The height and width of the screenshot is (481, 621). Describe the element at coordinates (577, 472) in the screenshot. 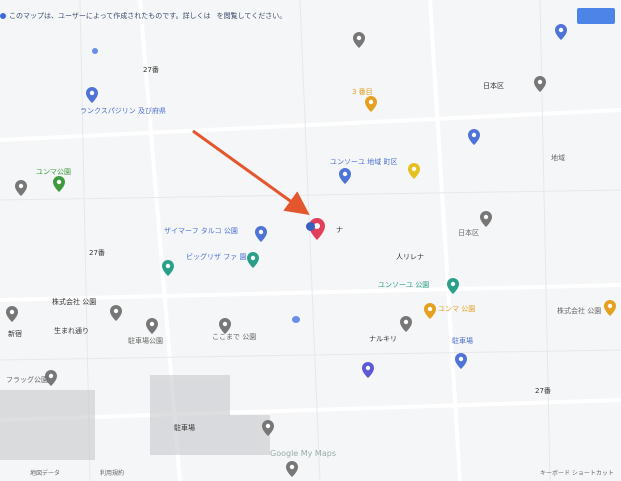

I see `footer-shortcuts: キーボード ショートカット` at that location.